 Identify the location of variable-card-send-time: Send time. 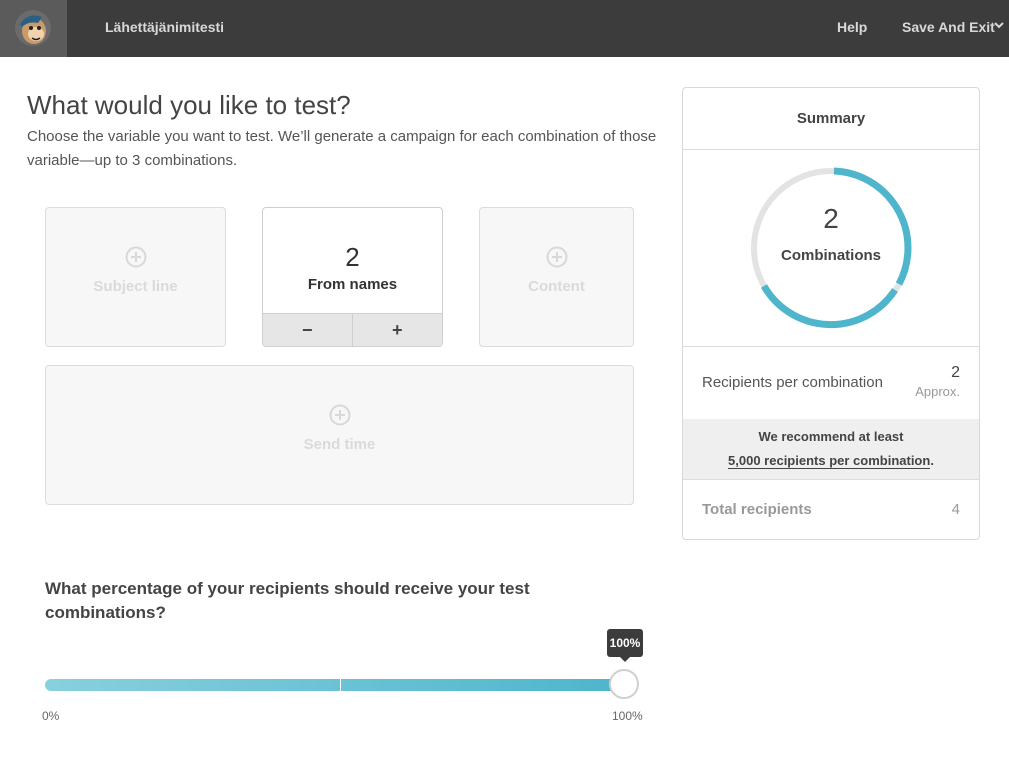
(339, 435).